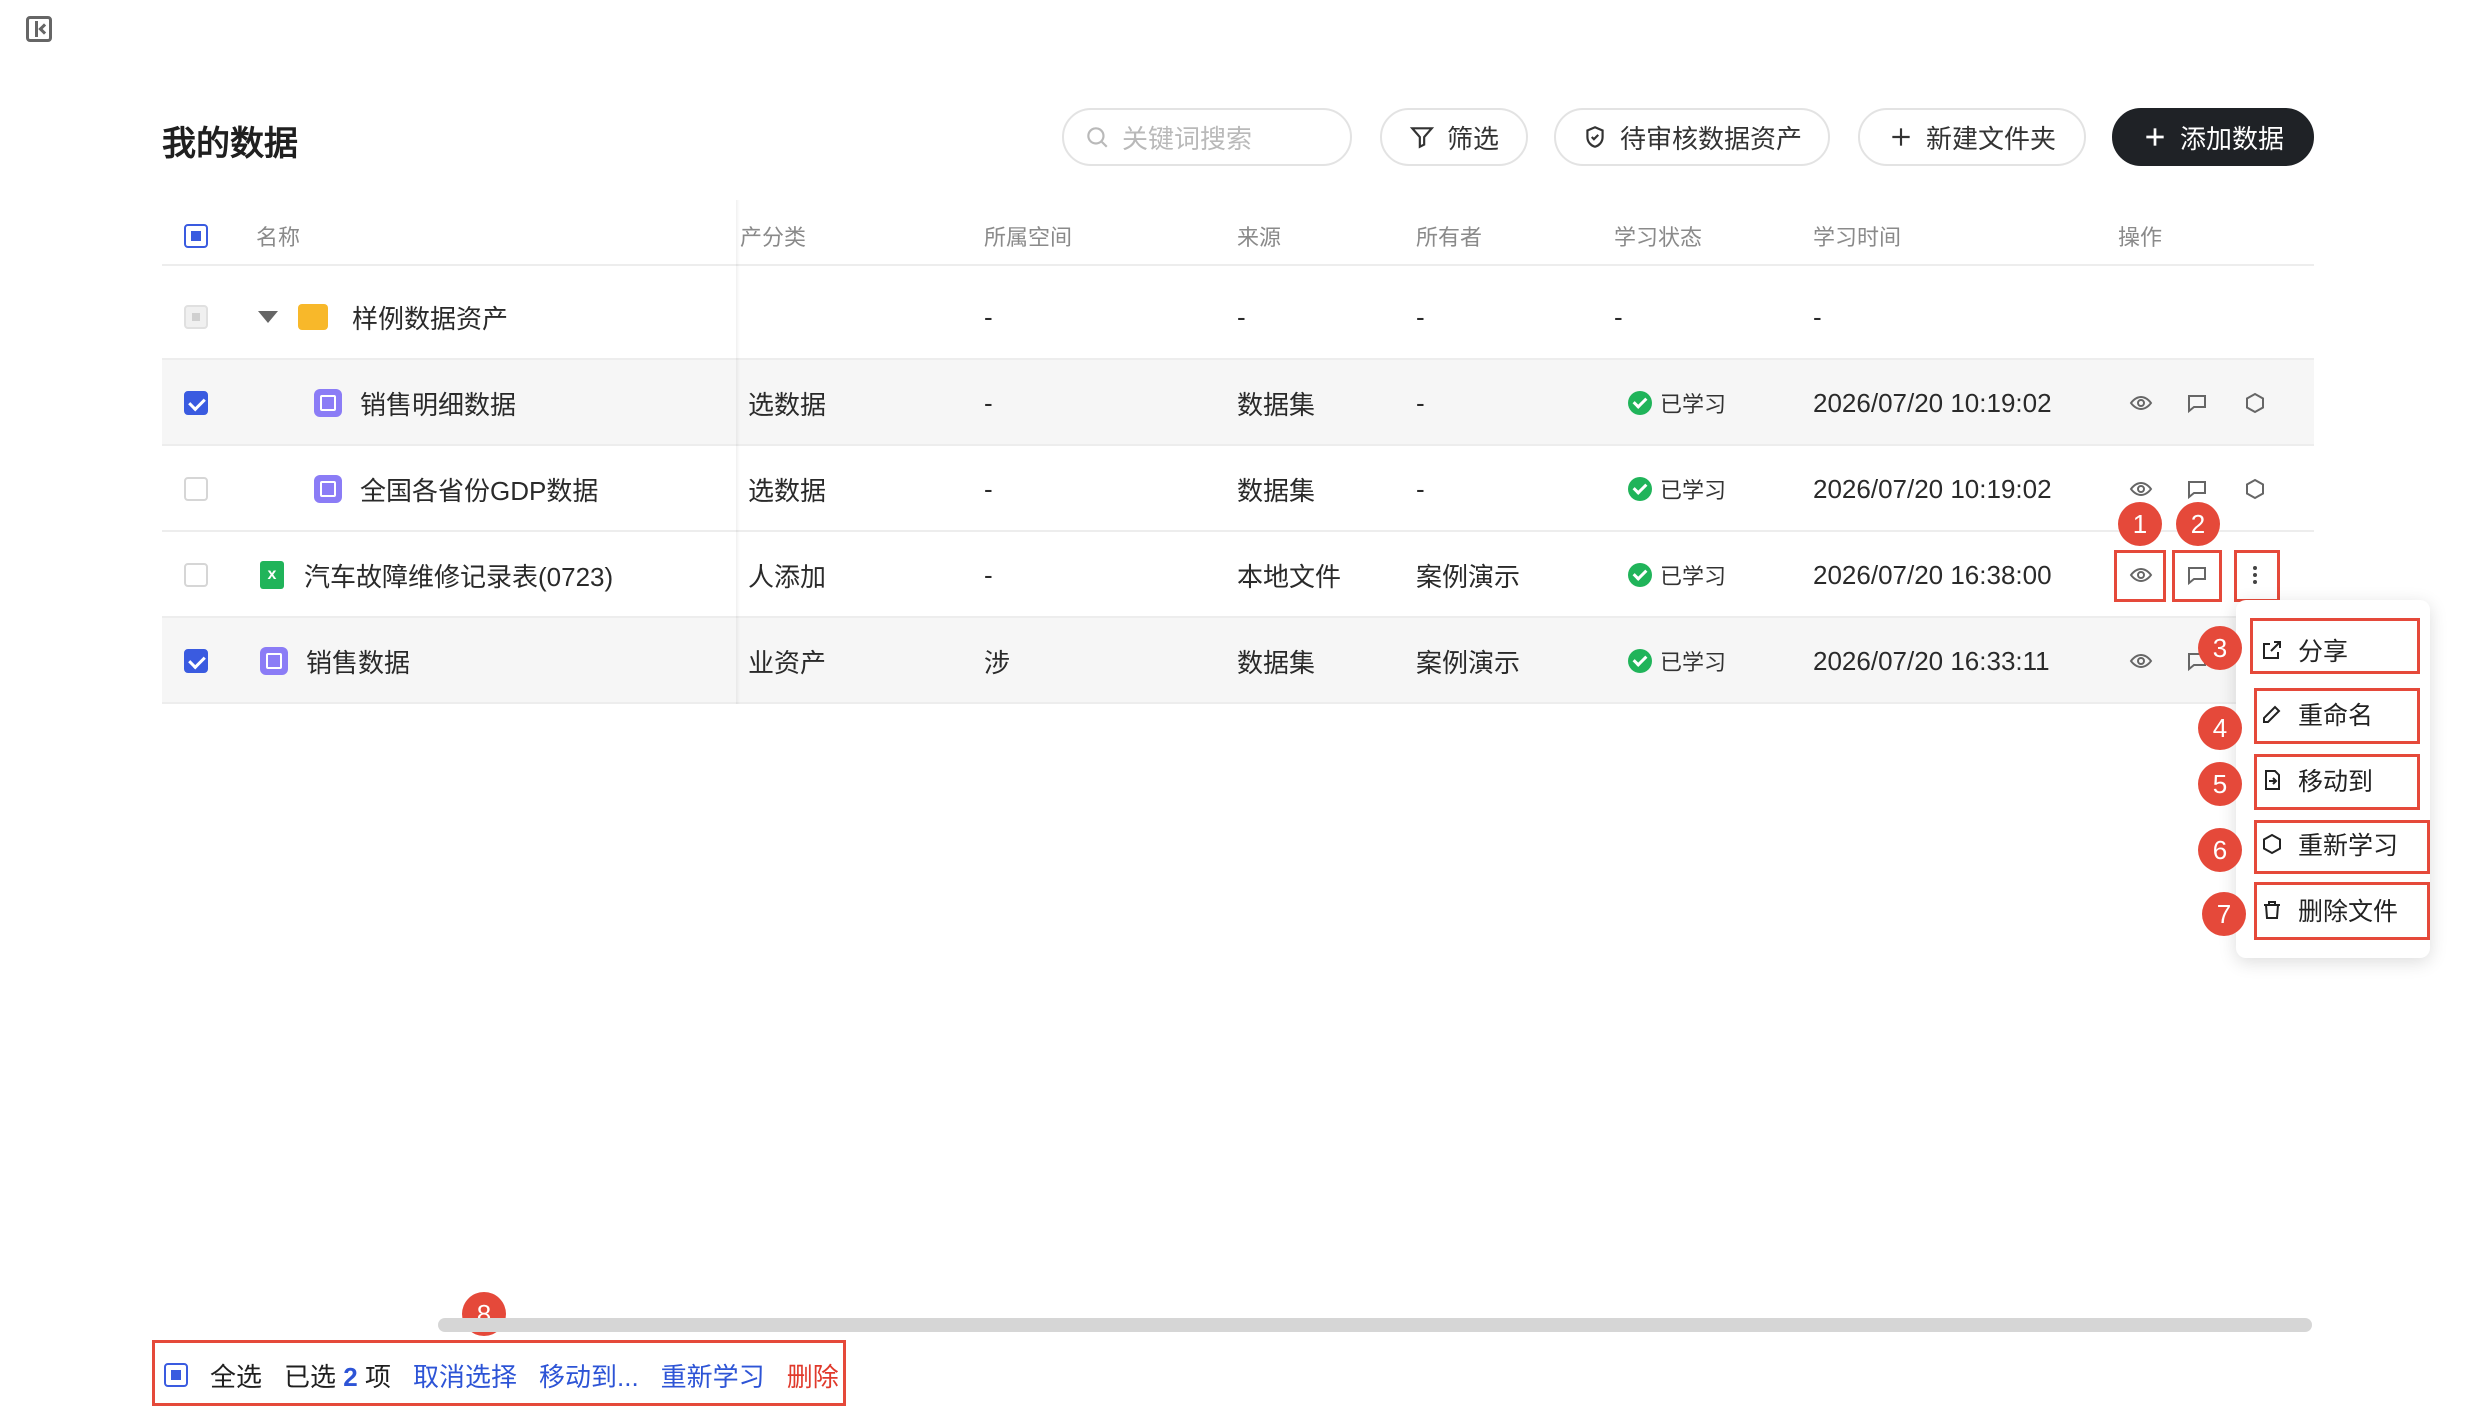 This screenshot has height=1410, width=2490. I want to click on step-badge: 7, so click(2224, 914).